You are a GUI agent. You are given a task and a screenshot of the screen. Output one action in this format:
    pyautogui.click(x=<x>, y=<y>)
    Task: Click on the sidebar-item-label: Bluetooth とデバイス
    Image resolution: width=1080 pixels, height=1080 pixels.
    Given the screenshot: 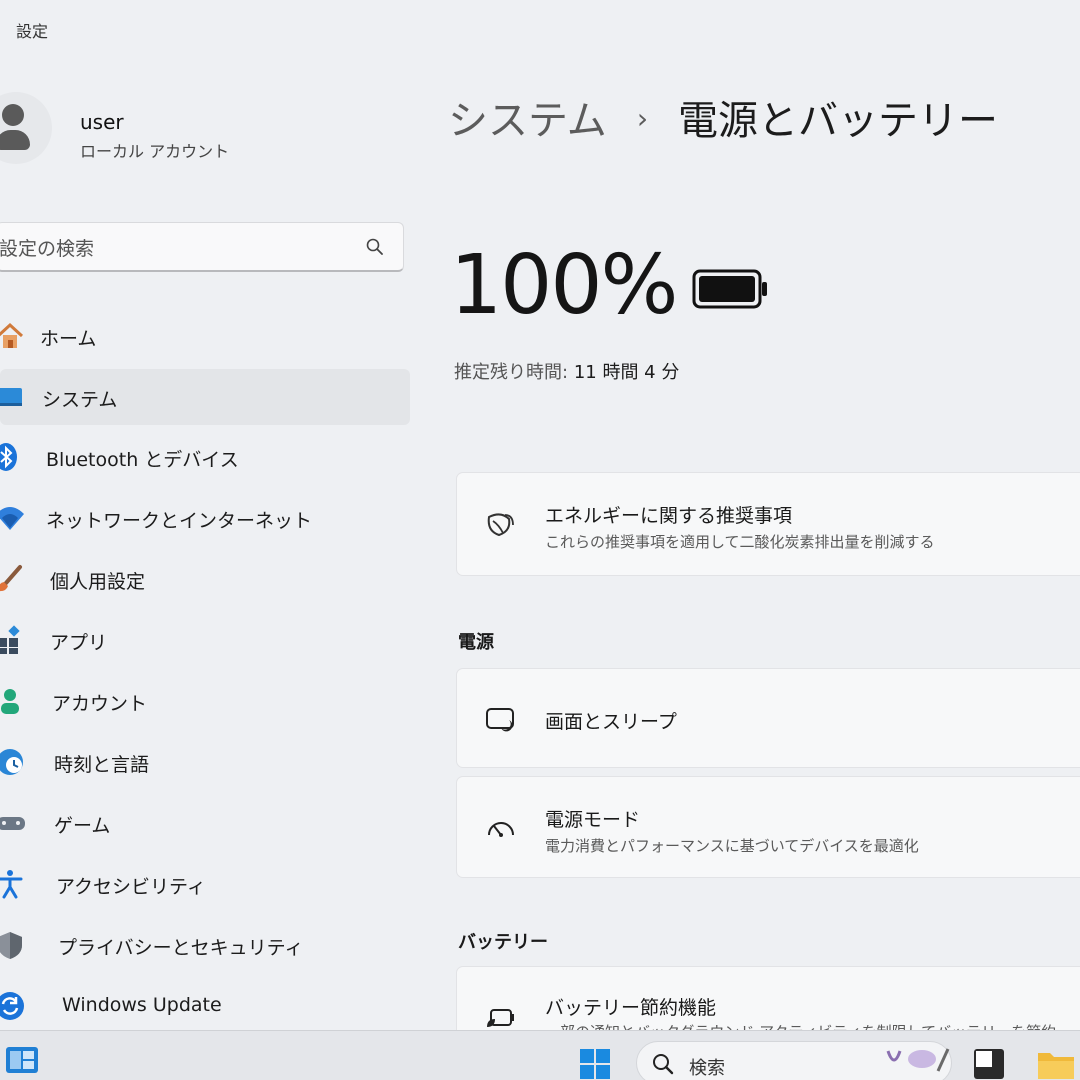 What is the action you would take?
    pyautogui.click(x=142, y=460)
    